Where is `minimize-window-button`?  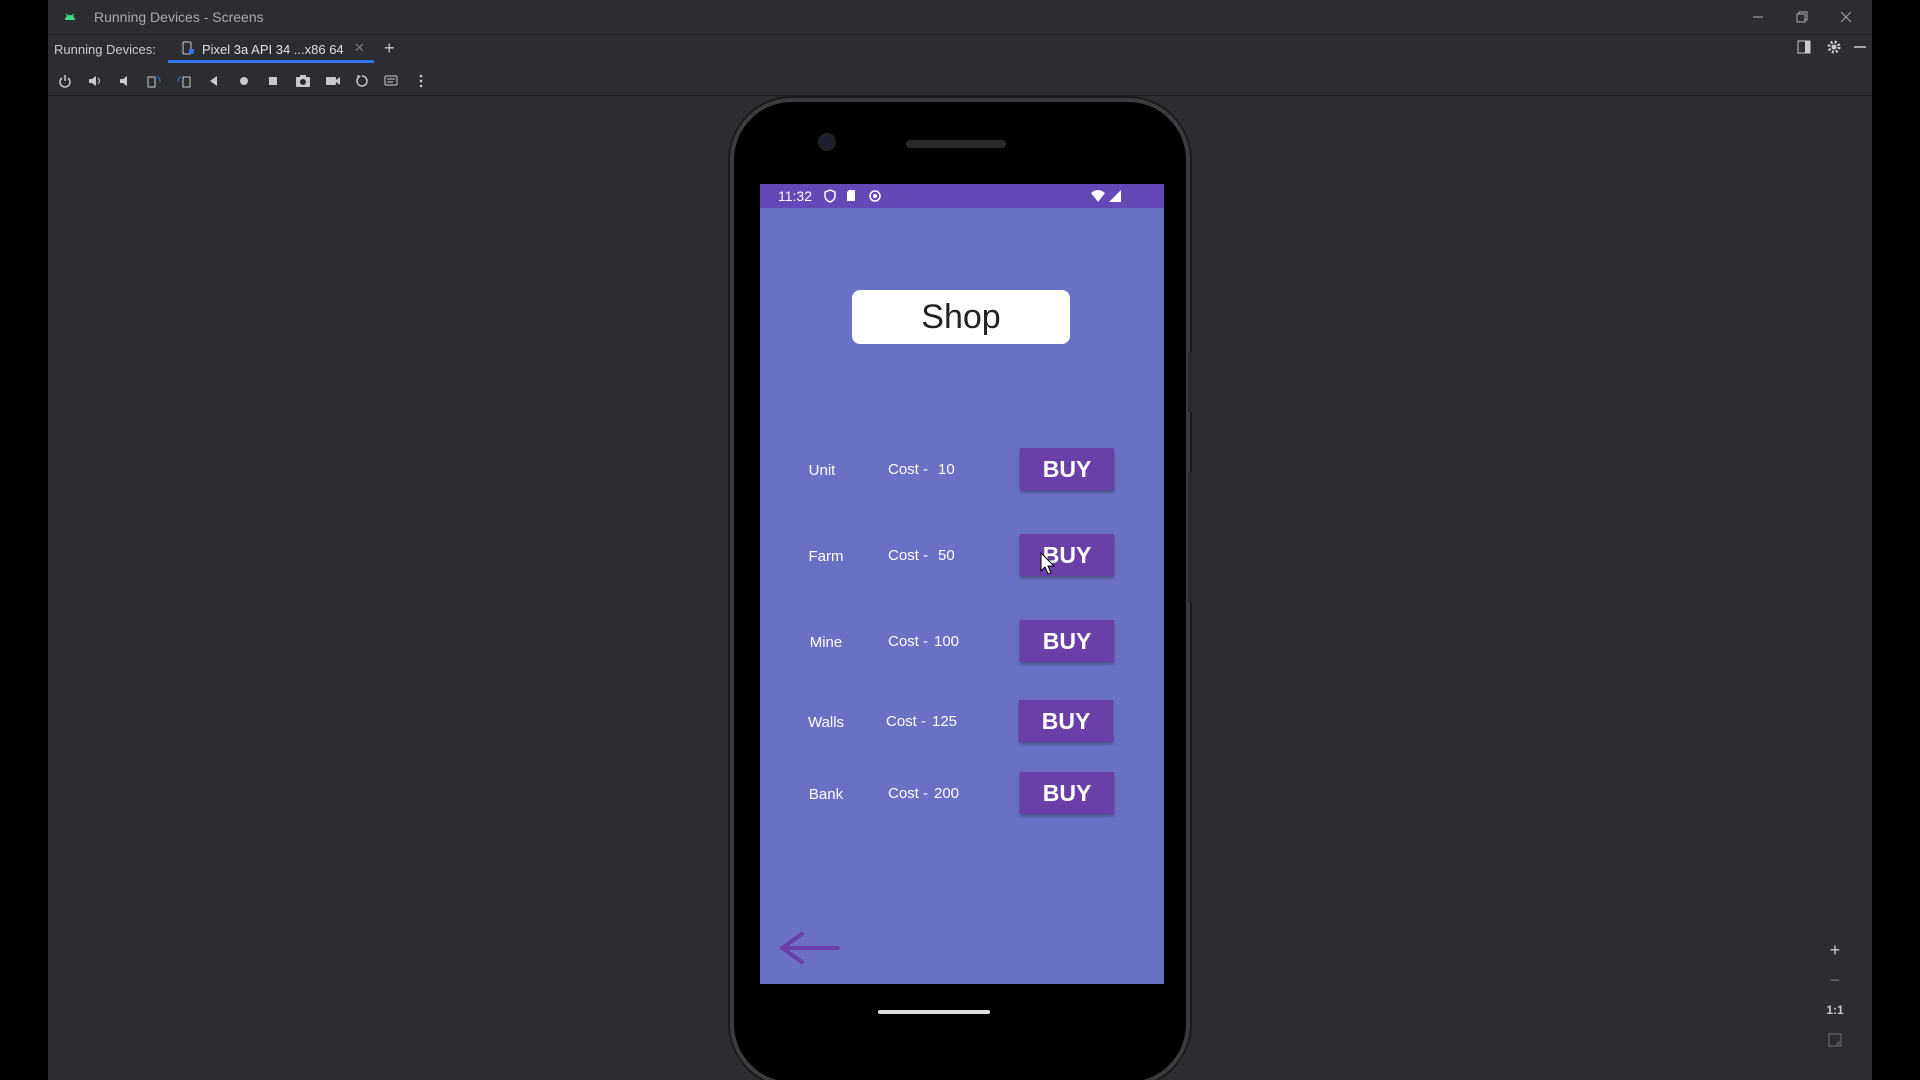
minimize-window-button is located at coordinates (1758, 17).